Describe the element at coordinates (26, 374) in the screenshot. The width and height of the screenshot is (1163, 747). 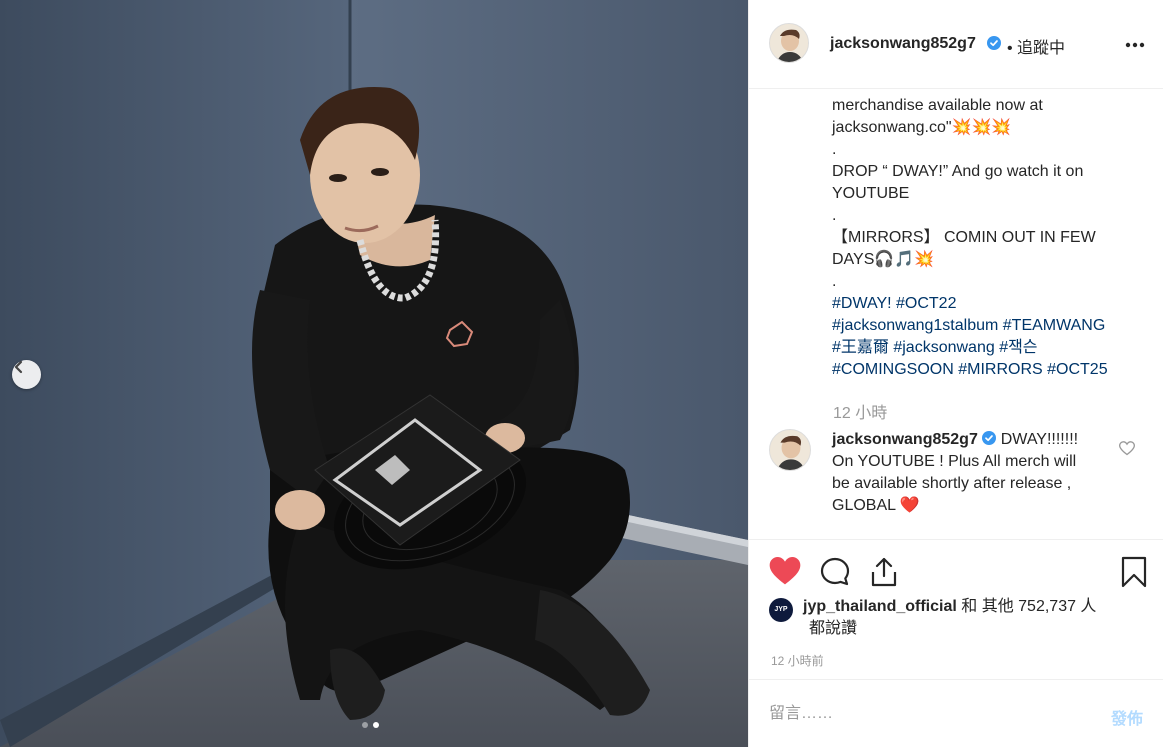
I see `previous-photo-button` at that location.